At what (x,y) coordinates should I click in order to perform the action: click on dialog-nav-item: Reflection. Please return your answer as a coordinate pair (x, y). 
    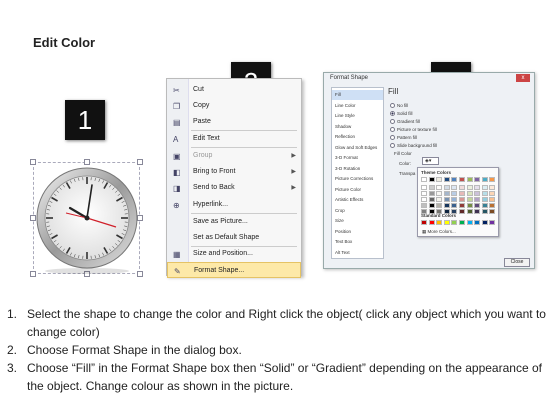
    Looking at the image, I should click on (357, 137).